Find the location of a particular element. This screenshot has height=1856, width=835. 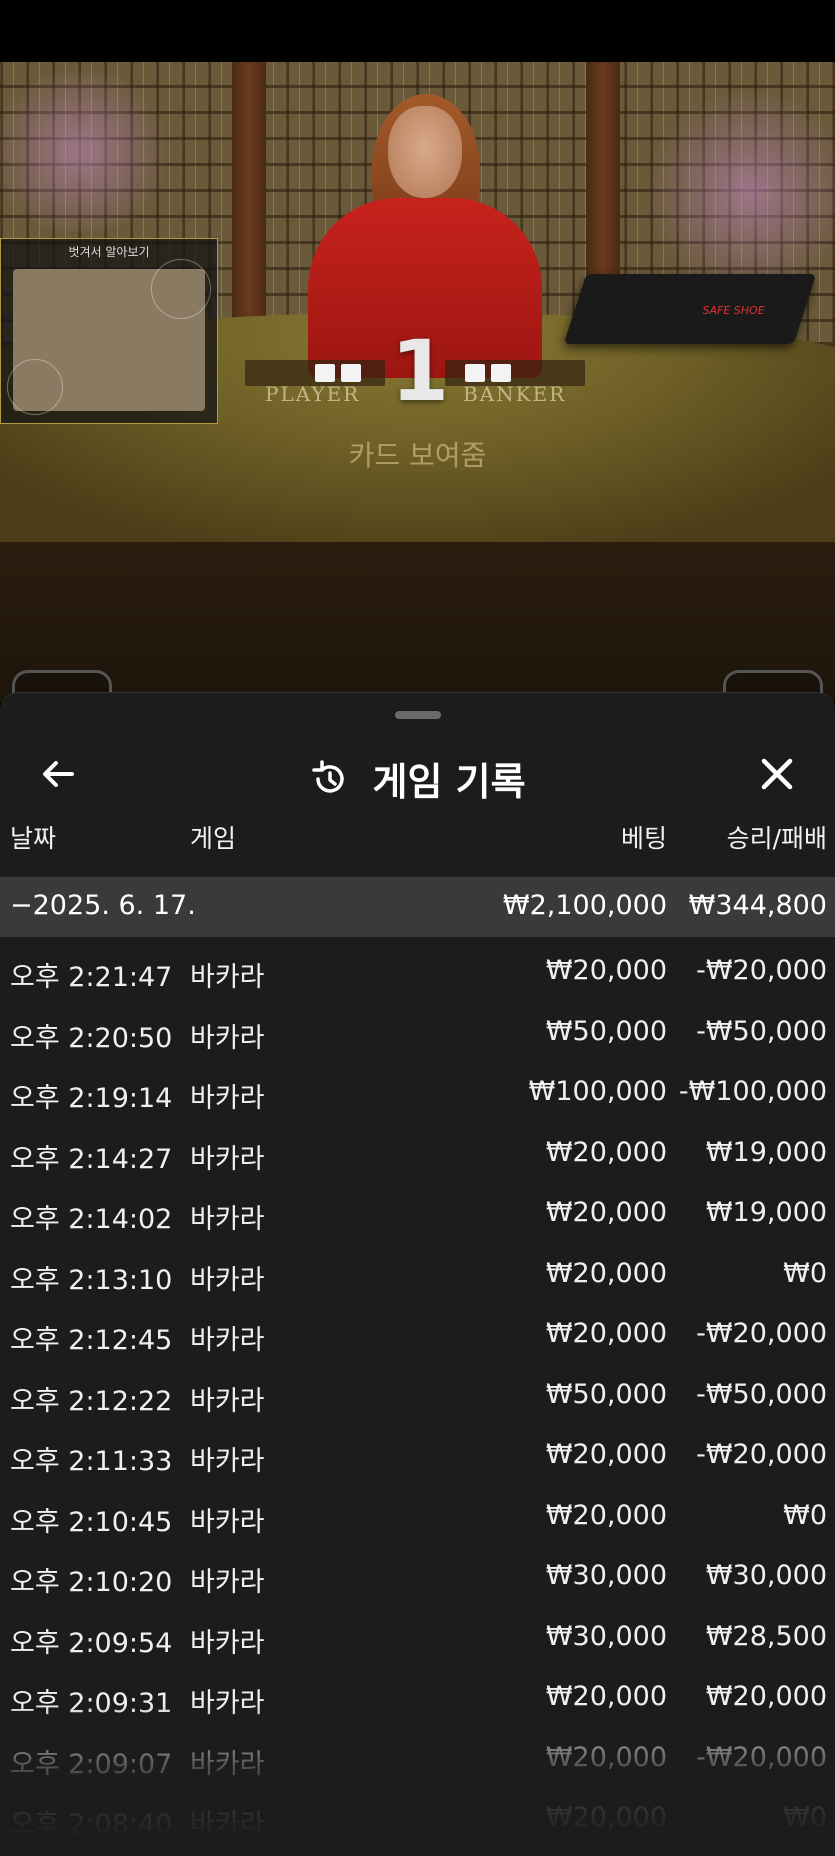

history-row: 오후 2:09:31 바카라 ₩20,000 ₩20,000 is located at coordinates (417, 1697).